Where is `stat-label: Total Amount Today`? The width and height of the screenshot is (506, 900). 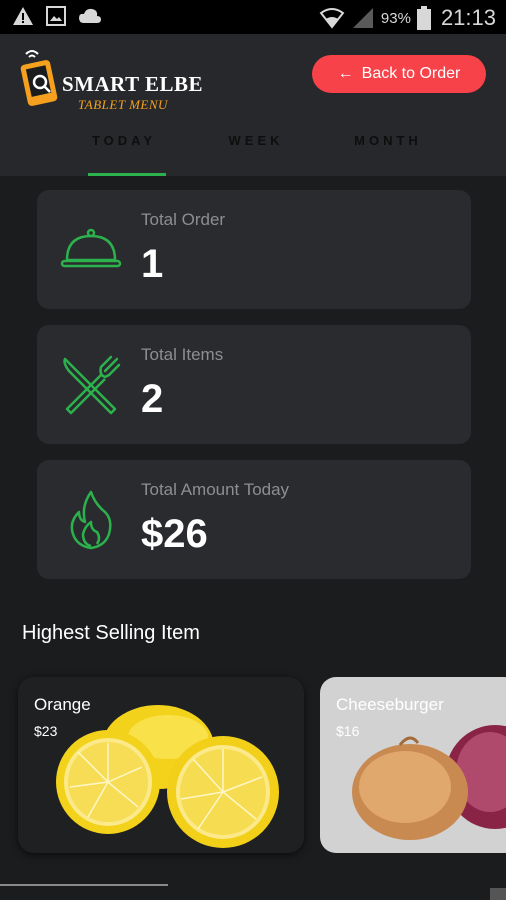
stat-label: Total Amount Today is located at coordinates (215, 489).